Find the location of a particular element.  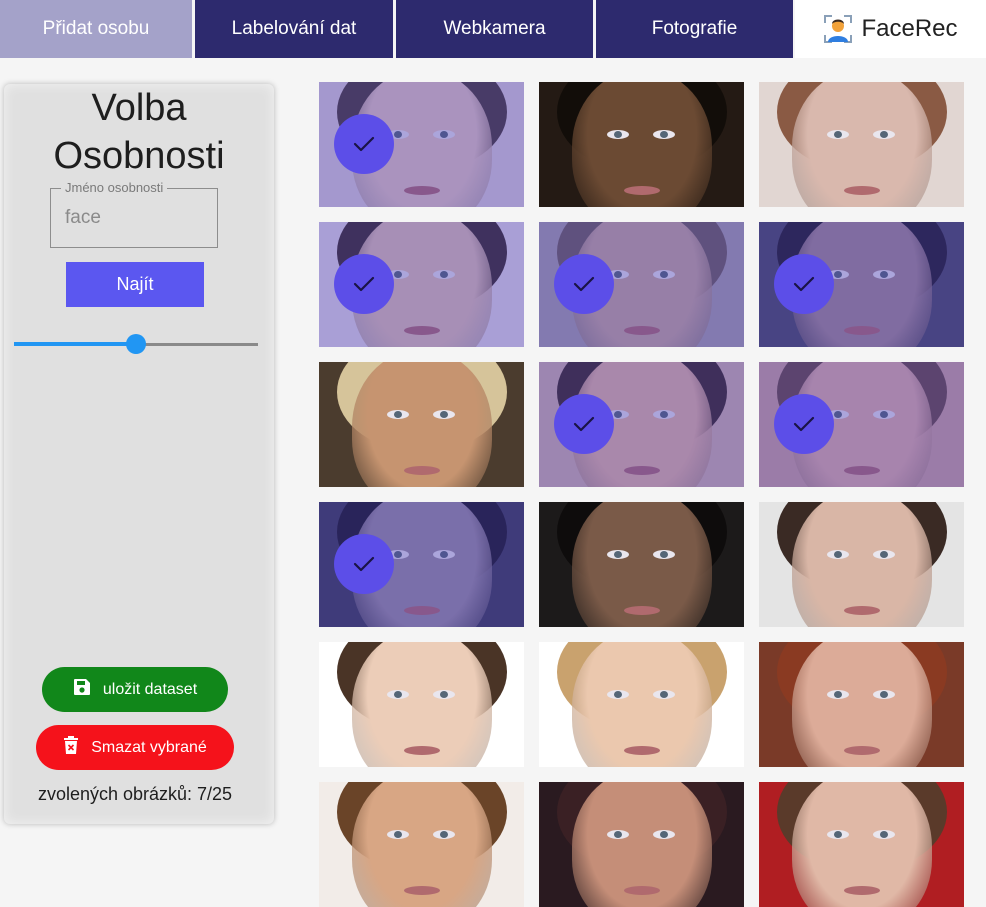

save-dataset-label: uložit dataset is located at coordinates (150, 689).